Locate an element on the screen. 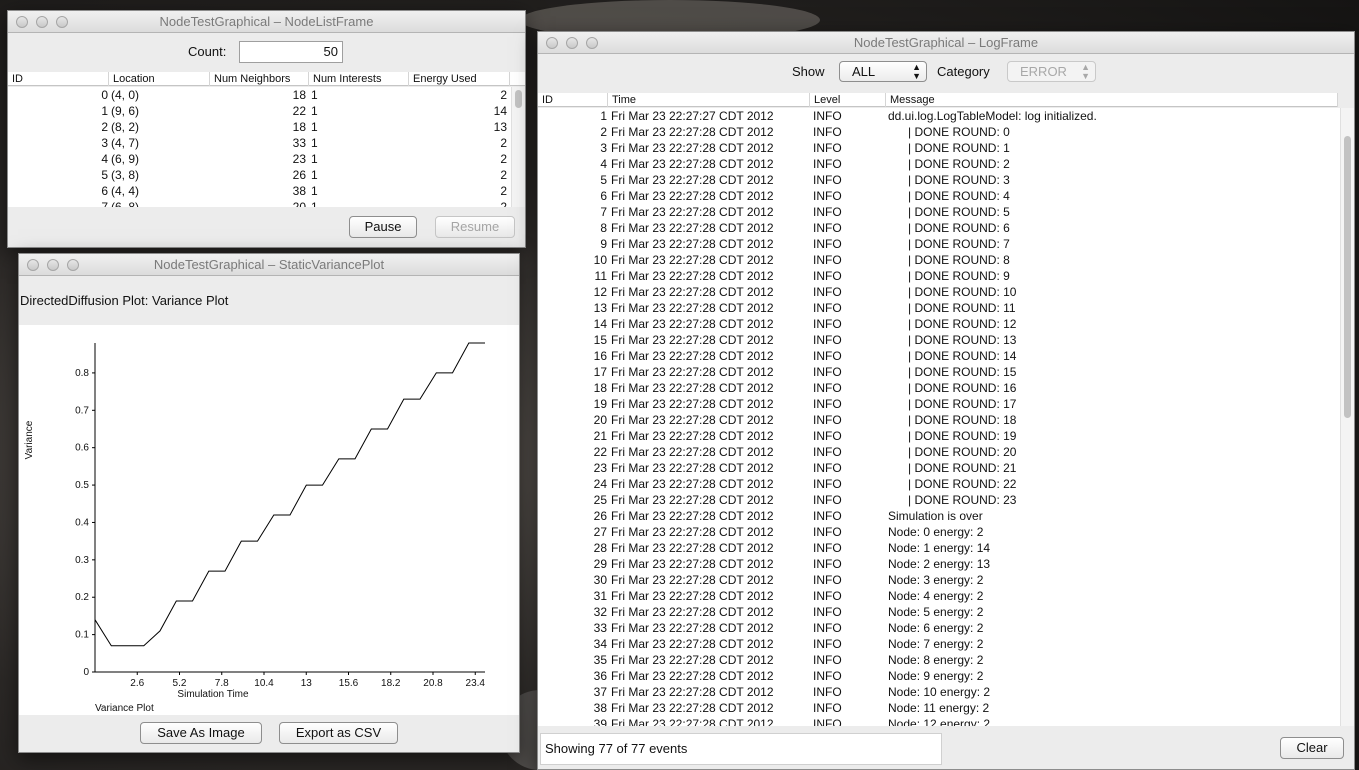 The height and width of the screenshot is (770, 1359). plot-titlebar: NodeTestGraphical – StaticVariancePlot is located at coordinates (269, 265).